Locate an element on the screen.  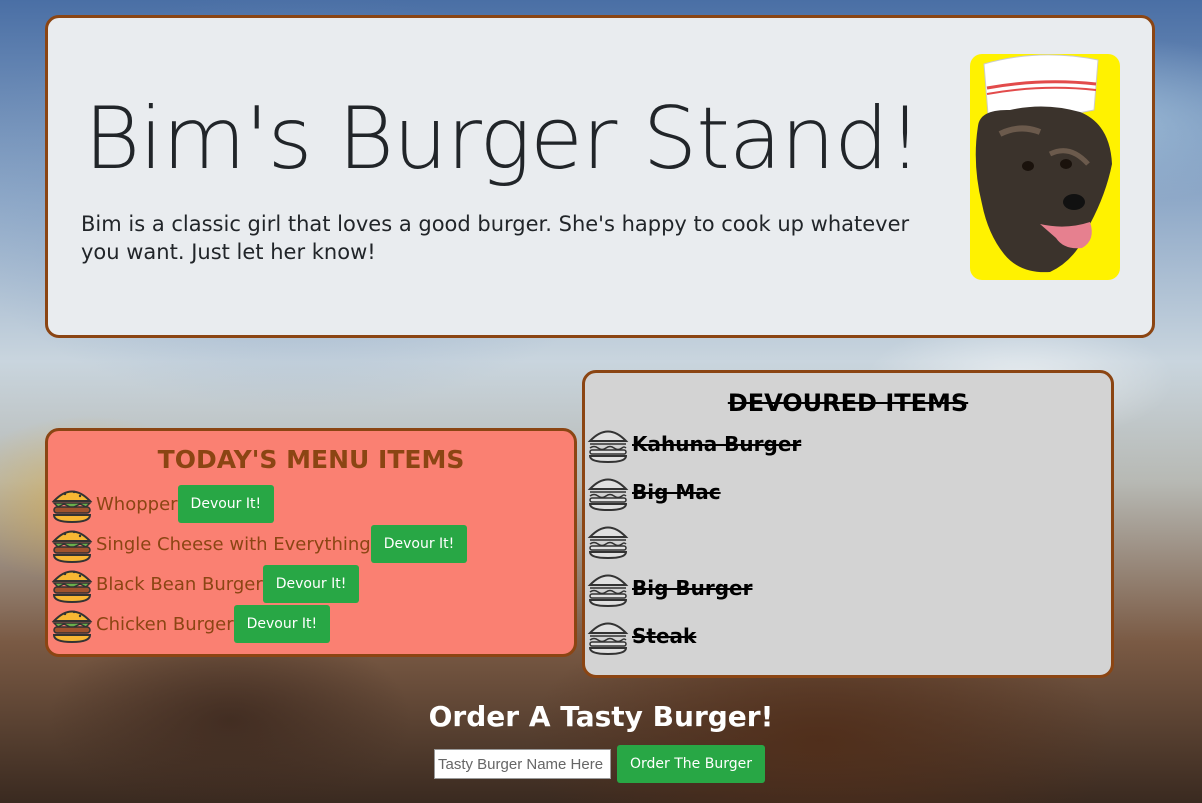
menu-item: Single Cheese with Everything Devour It! is located at coordinates (259, 544).